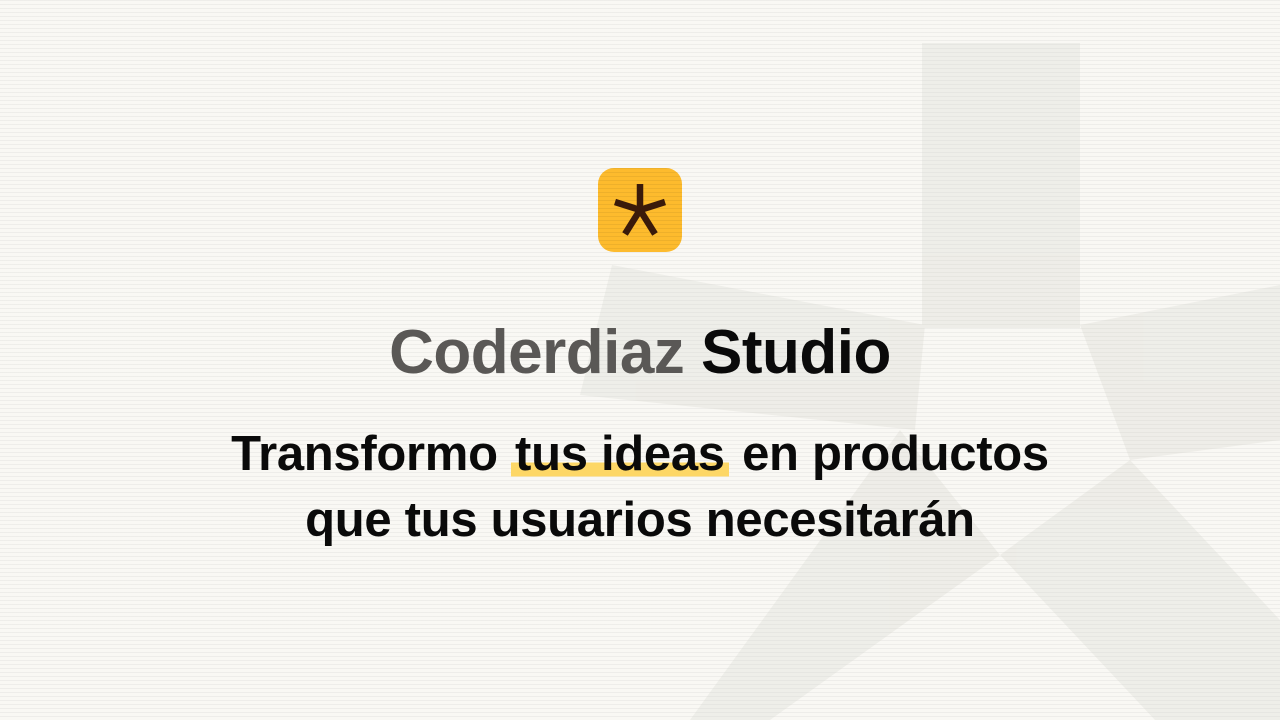 Image resolution: width=1280 pixels, height=720 pixels. What do you see at coordinates (640, 520) in the screenshot?
I see `tagline-line-2: que tus usuarios necesitarán` at bounding box center [640, 520].